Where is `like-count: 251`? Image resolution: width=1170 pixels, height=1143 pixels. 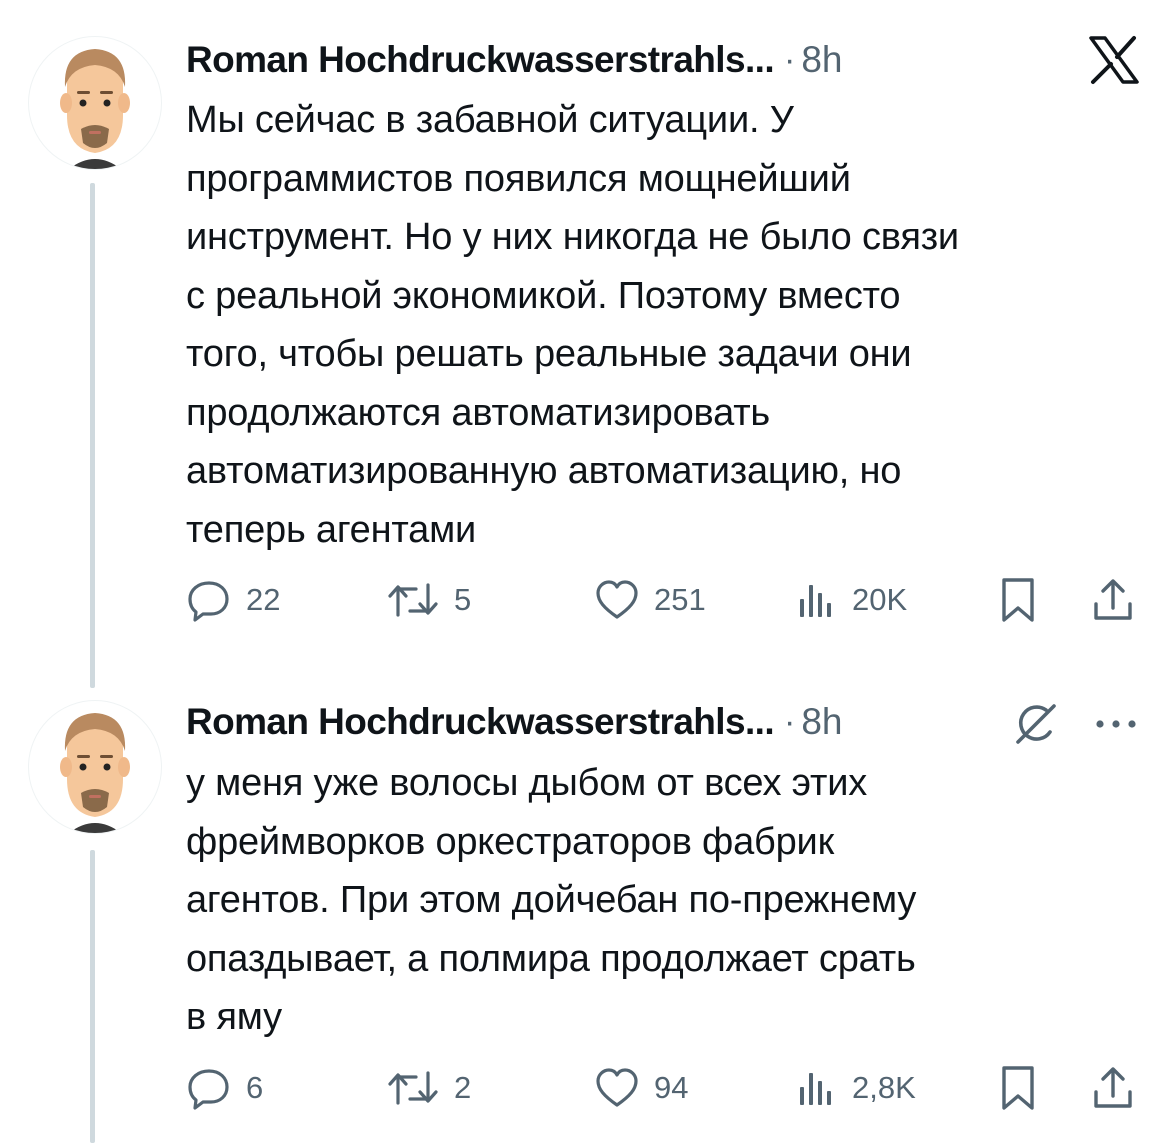
like-count: 251 is located at coordinates (680, 599).